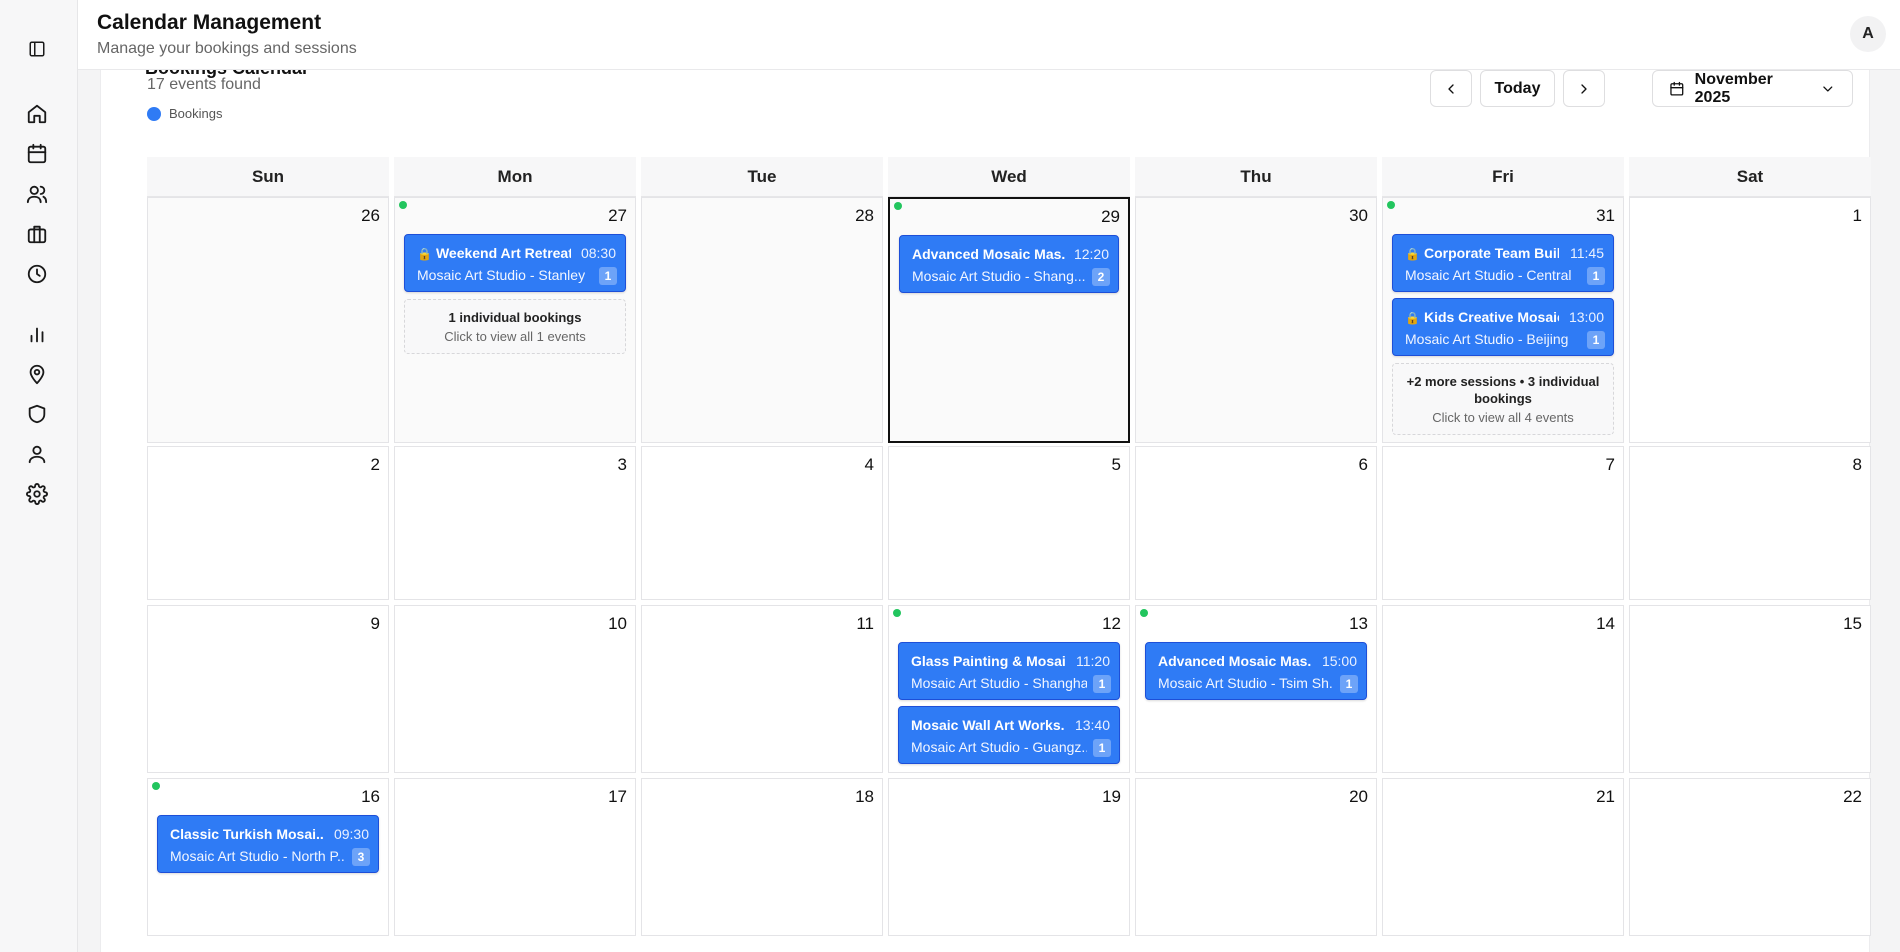  I want to click on day-cell: 1, so click(1750, 320).